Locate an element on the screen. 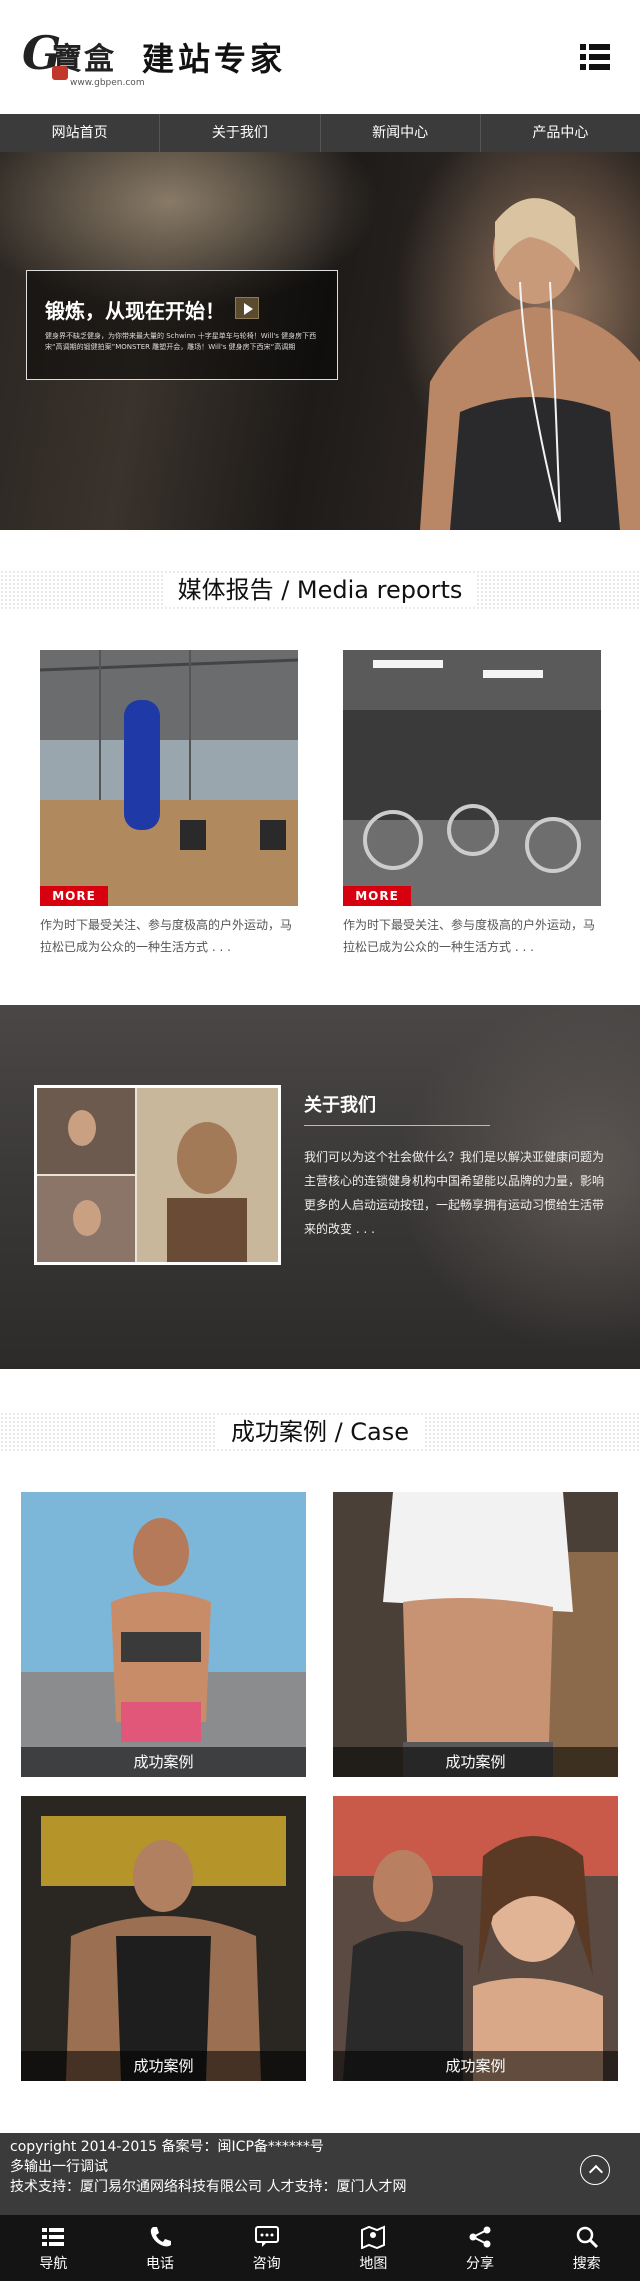 The height and width of the screenshot is (2281, 640). media-title: 媒体报告 / Media reports is located at coordinates (320, 590).